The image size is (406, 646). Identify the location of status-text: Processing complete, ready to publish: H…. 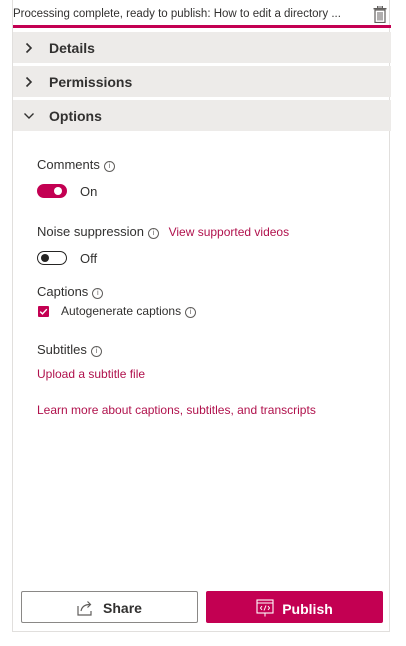
(177, 14).